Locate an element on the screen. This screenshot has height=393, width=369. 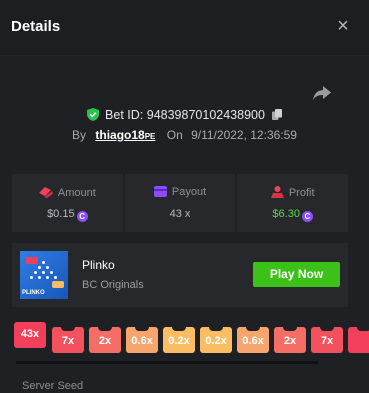
by-label: By is located at coordinates (79, 135).